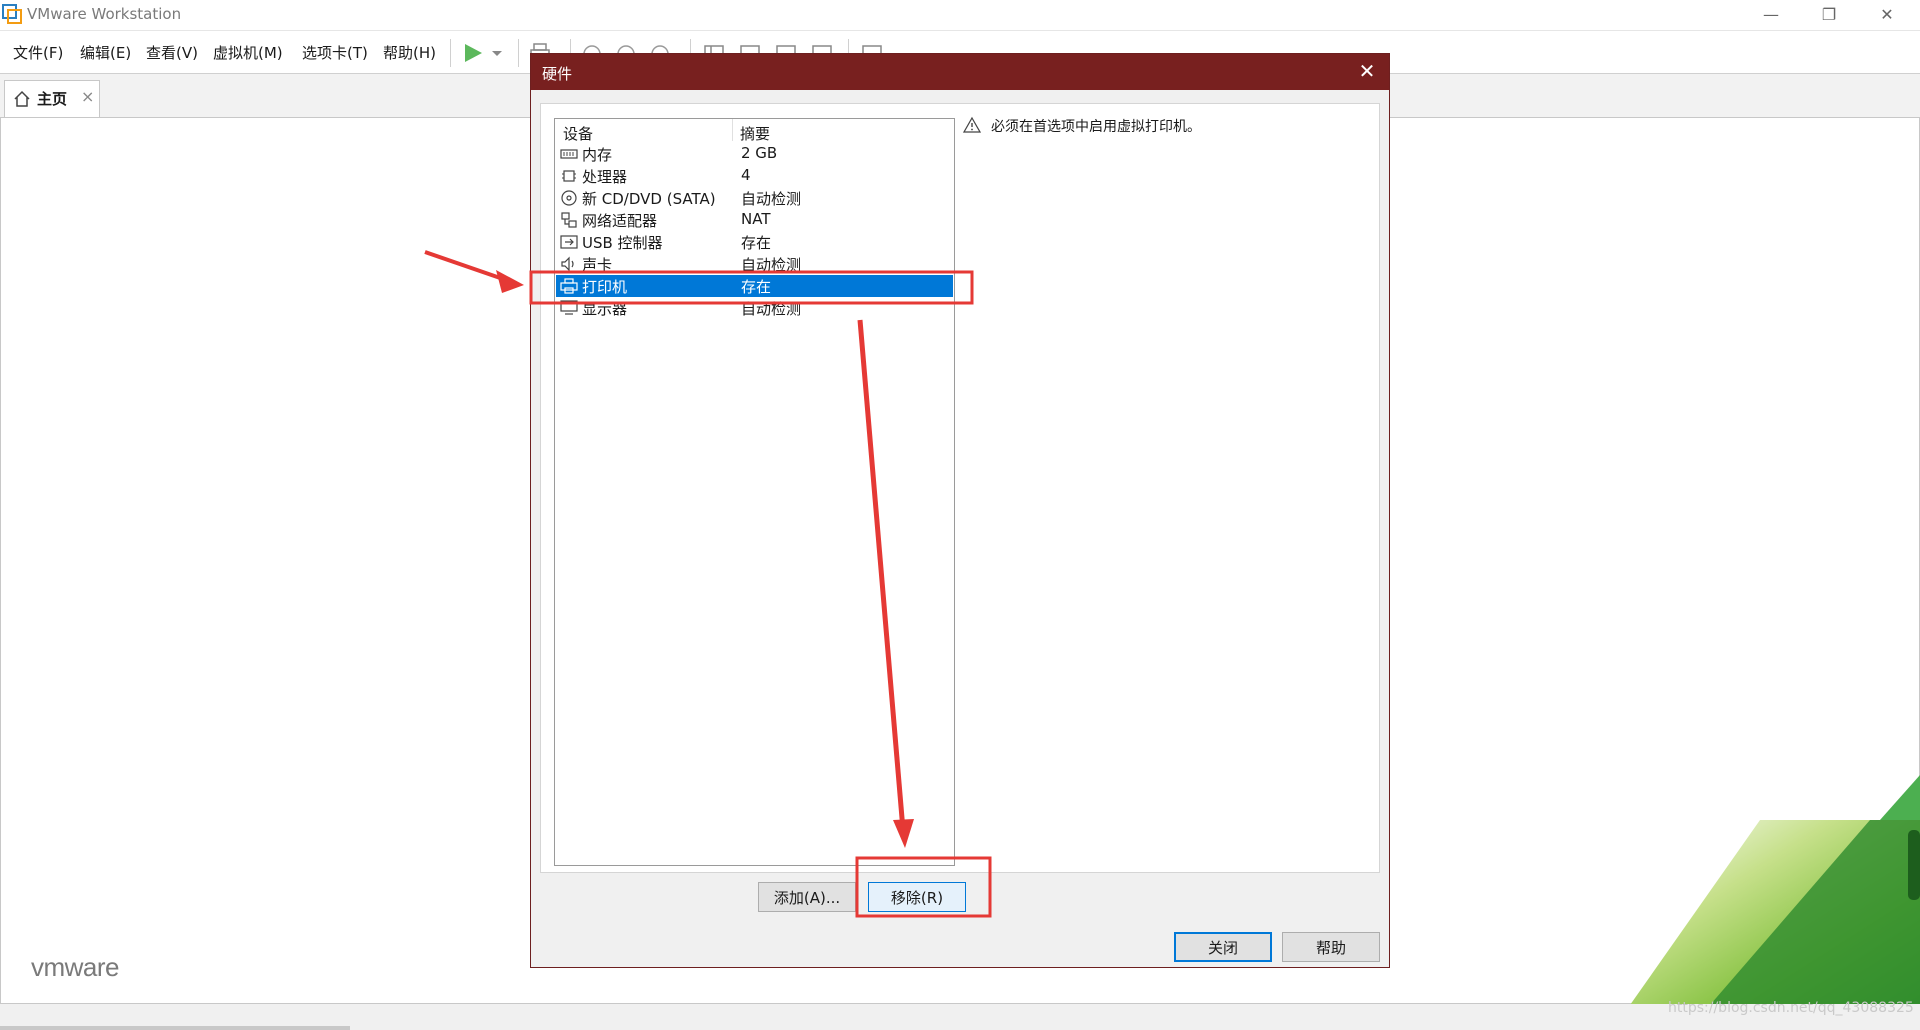  Describe the element at coordinates (569, 286) in the screenshot. I see `printer-icon` at that location.